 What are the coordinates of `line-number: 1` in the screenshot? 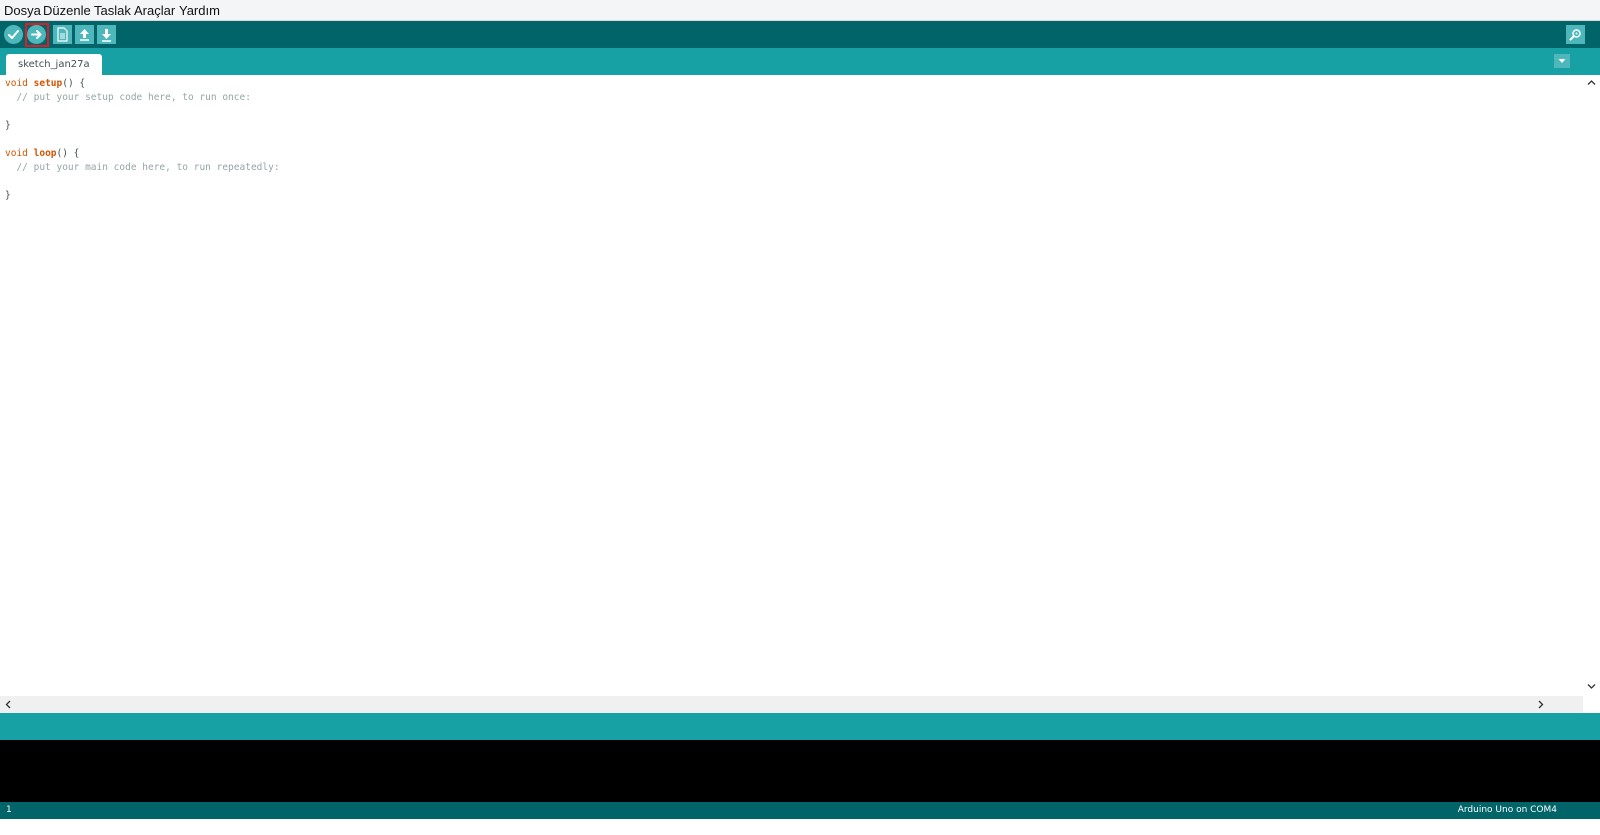 It's located at (9, 810).